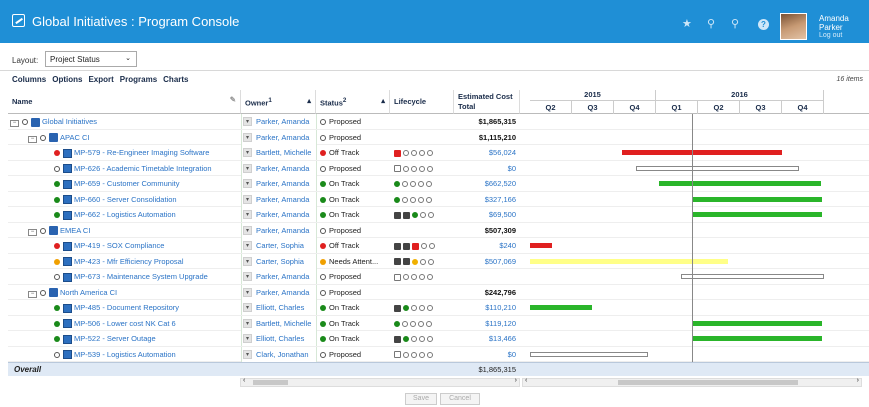  Describe the element at coordinates (75, 230) in the screenshot. I see `row-name: EMEA CI` at that location.